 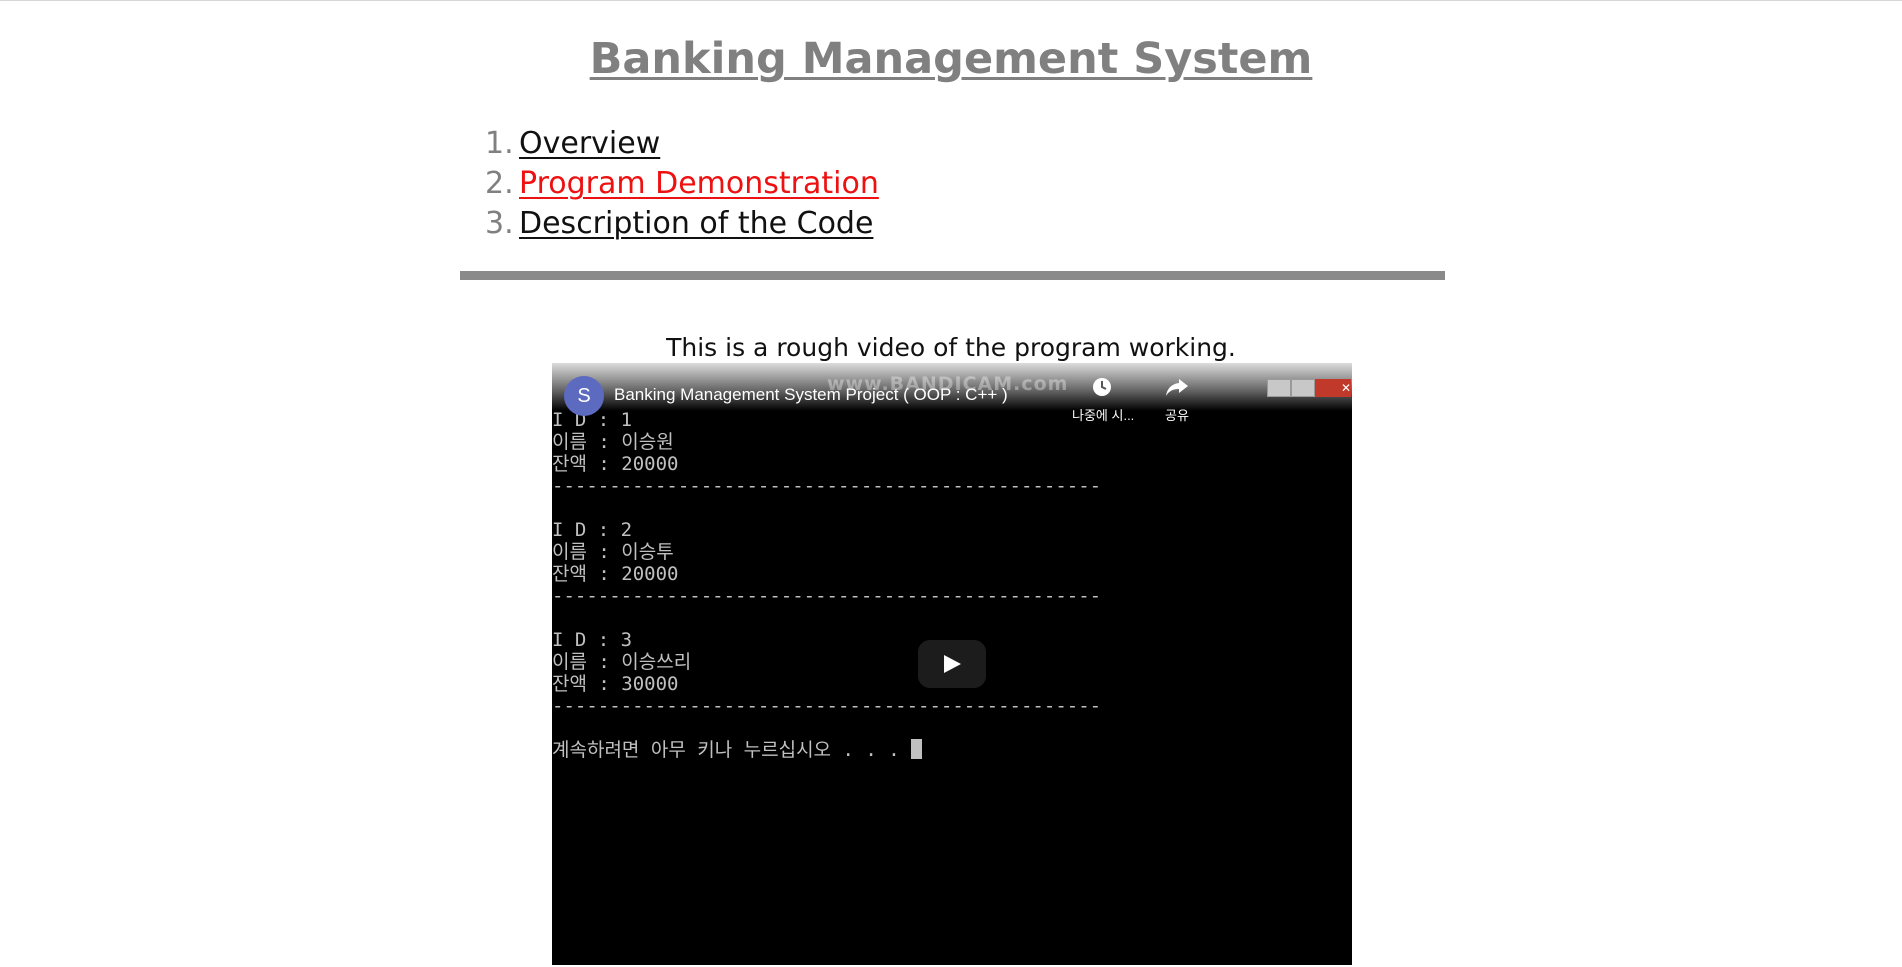 I want to click on close-icon: ✕, so click(x=1333, y=388).